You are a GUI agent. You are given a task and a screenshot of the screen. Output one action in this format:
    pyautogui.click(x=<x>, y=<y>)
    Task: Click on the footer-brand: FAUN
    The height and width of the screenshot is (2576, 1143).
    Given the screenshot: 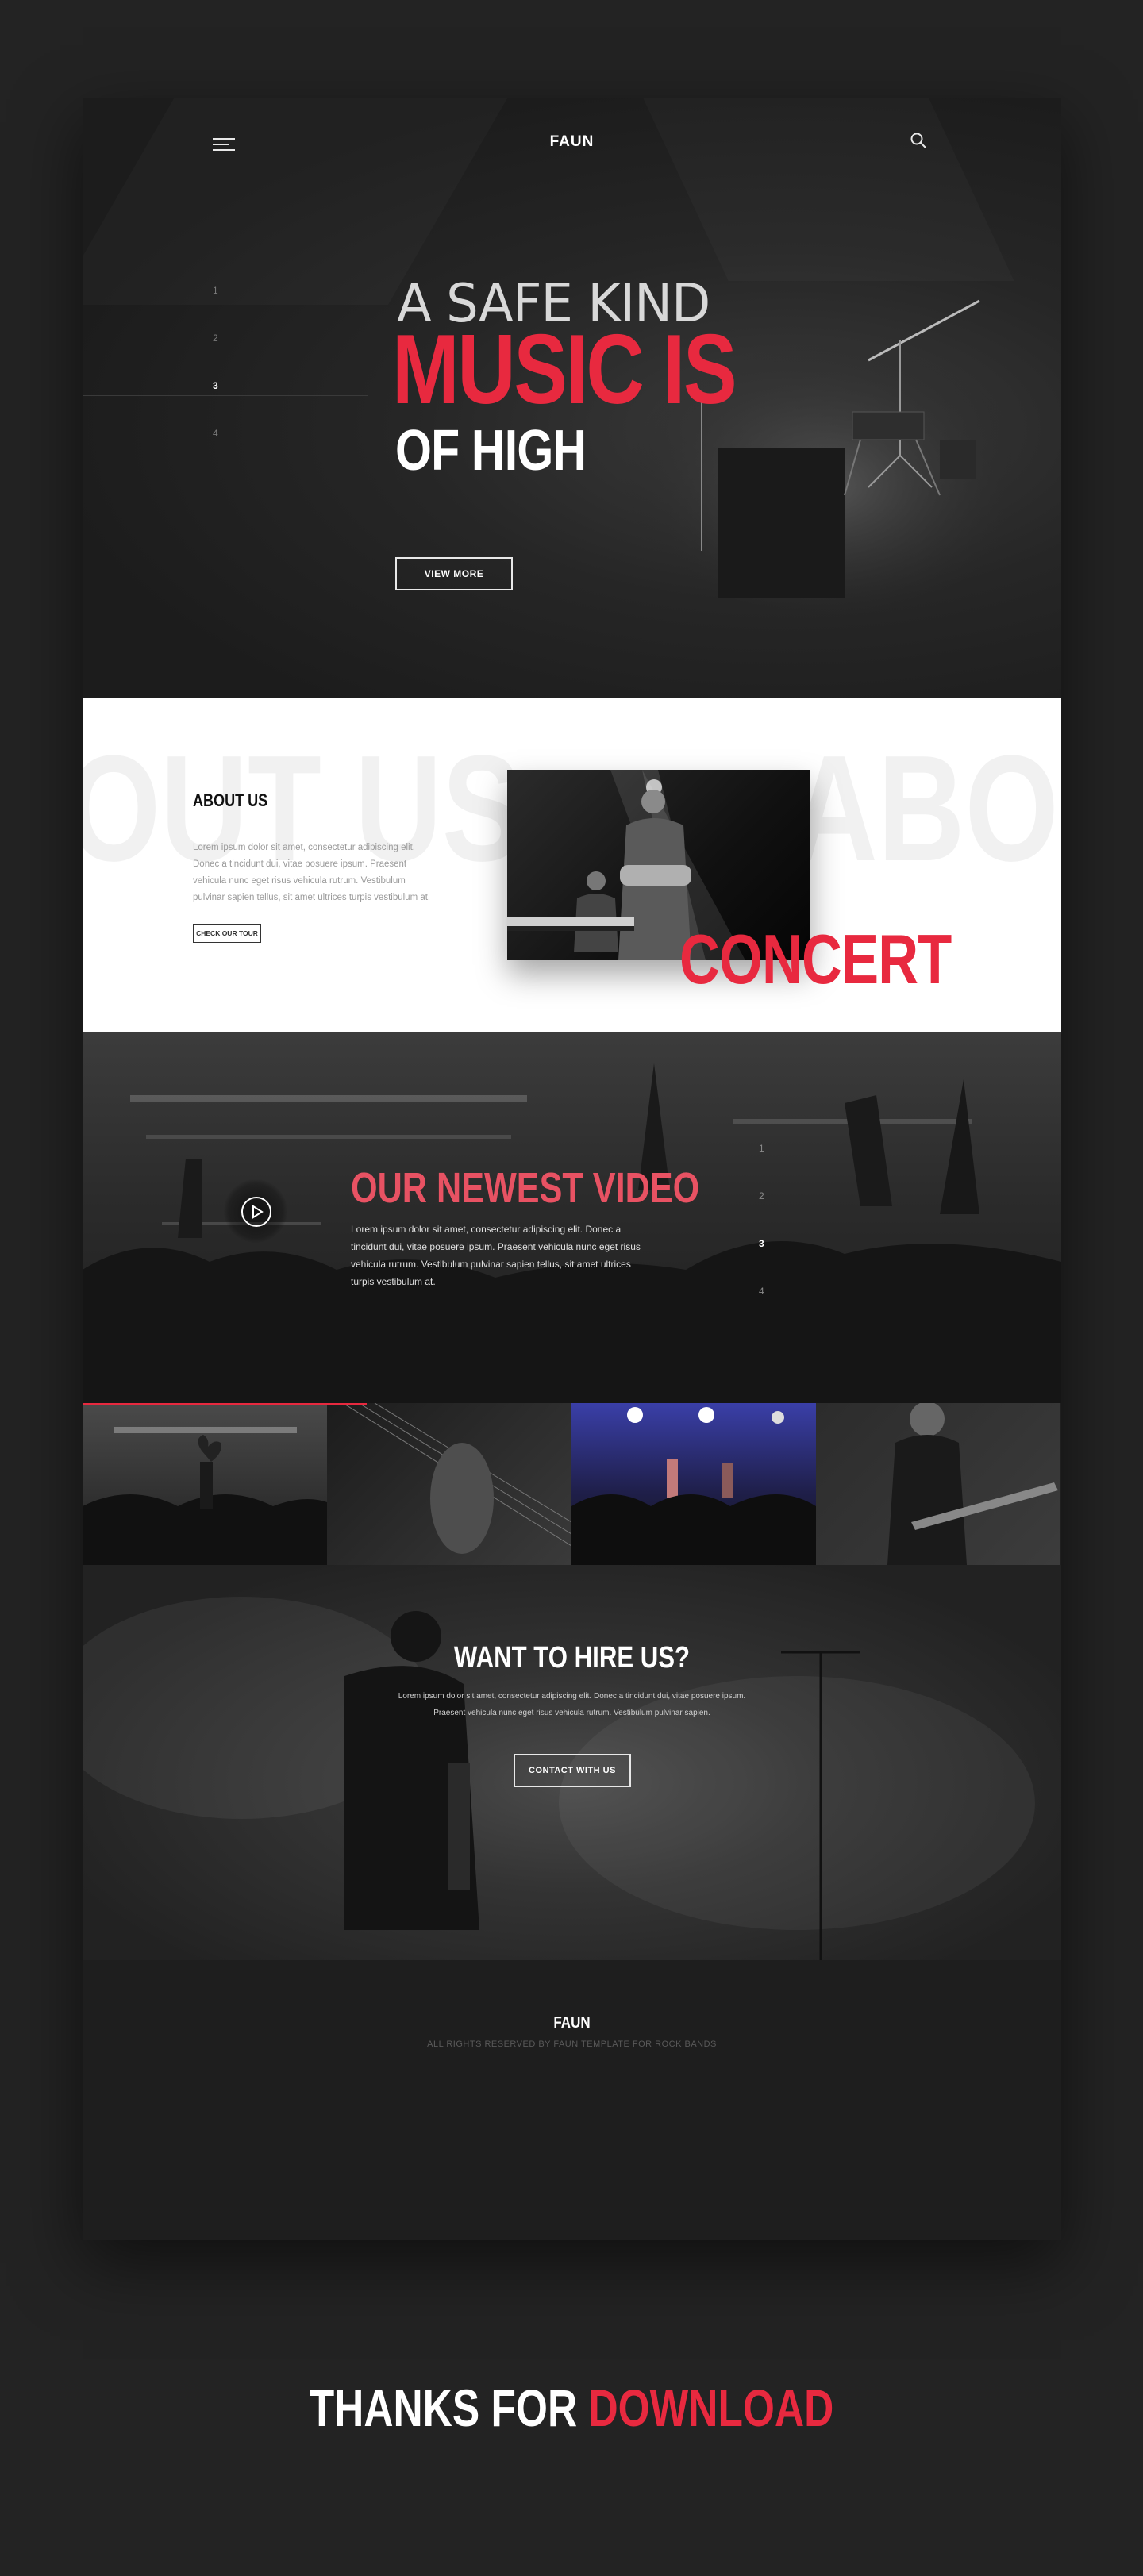 What is the action you would take?
    pyautogui.click(x=572, y=2023)
    